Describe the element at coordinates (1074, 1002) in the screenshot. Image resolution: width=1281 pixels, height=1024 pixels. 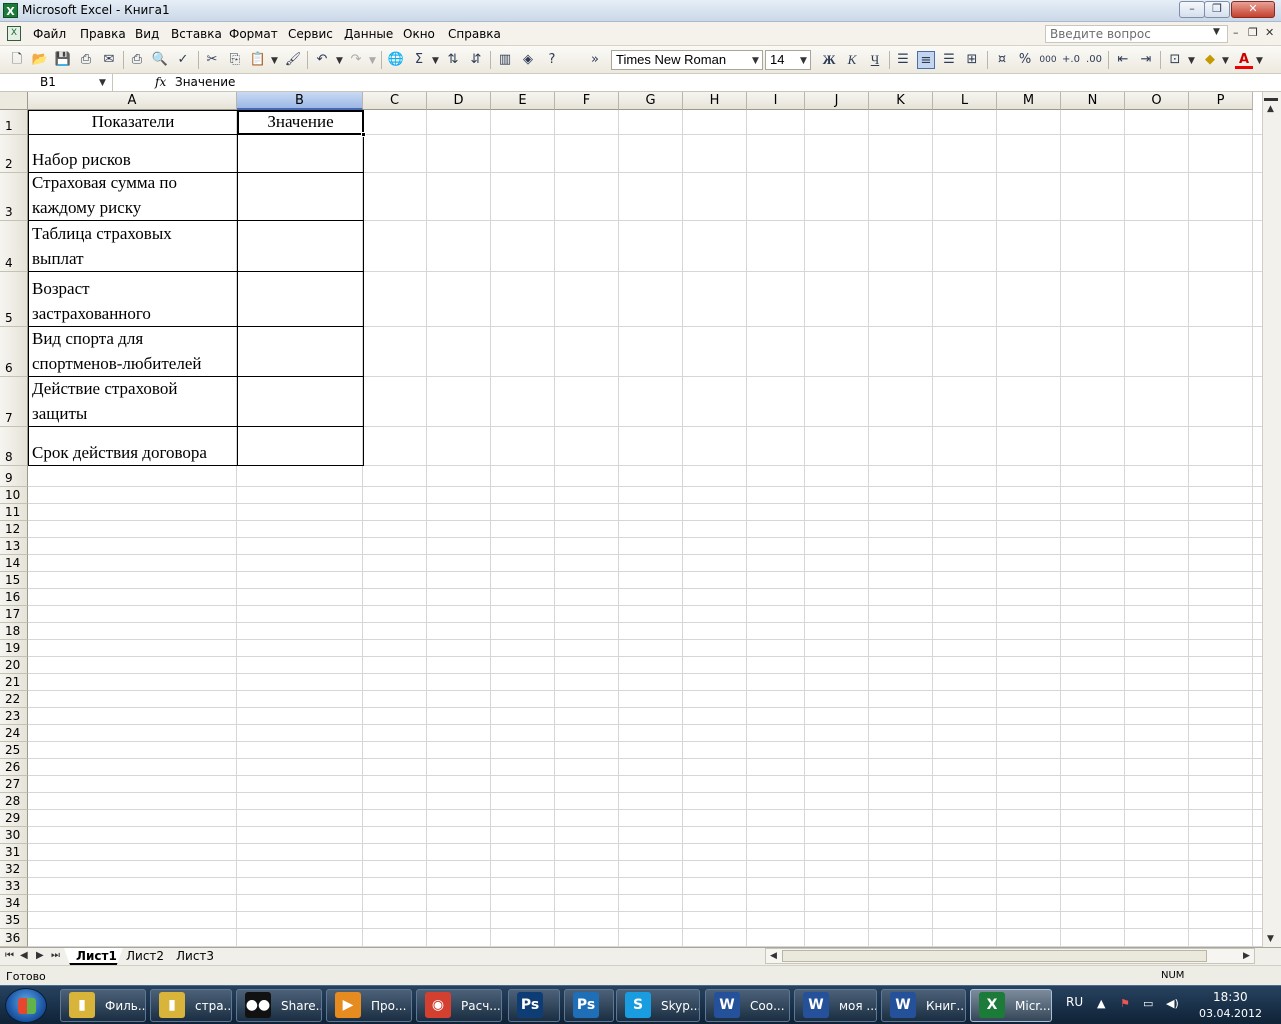
I see `language-indicator: RU` at that location.